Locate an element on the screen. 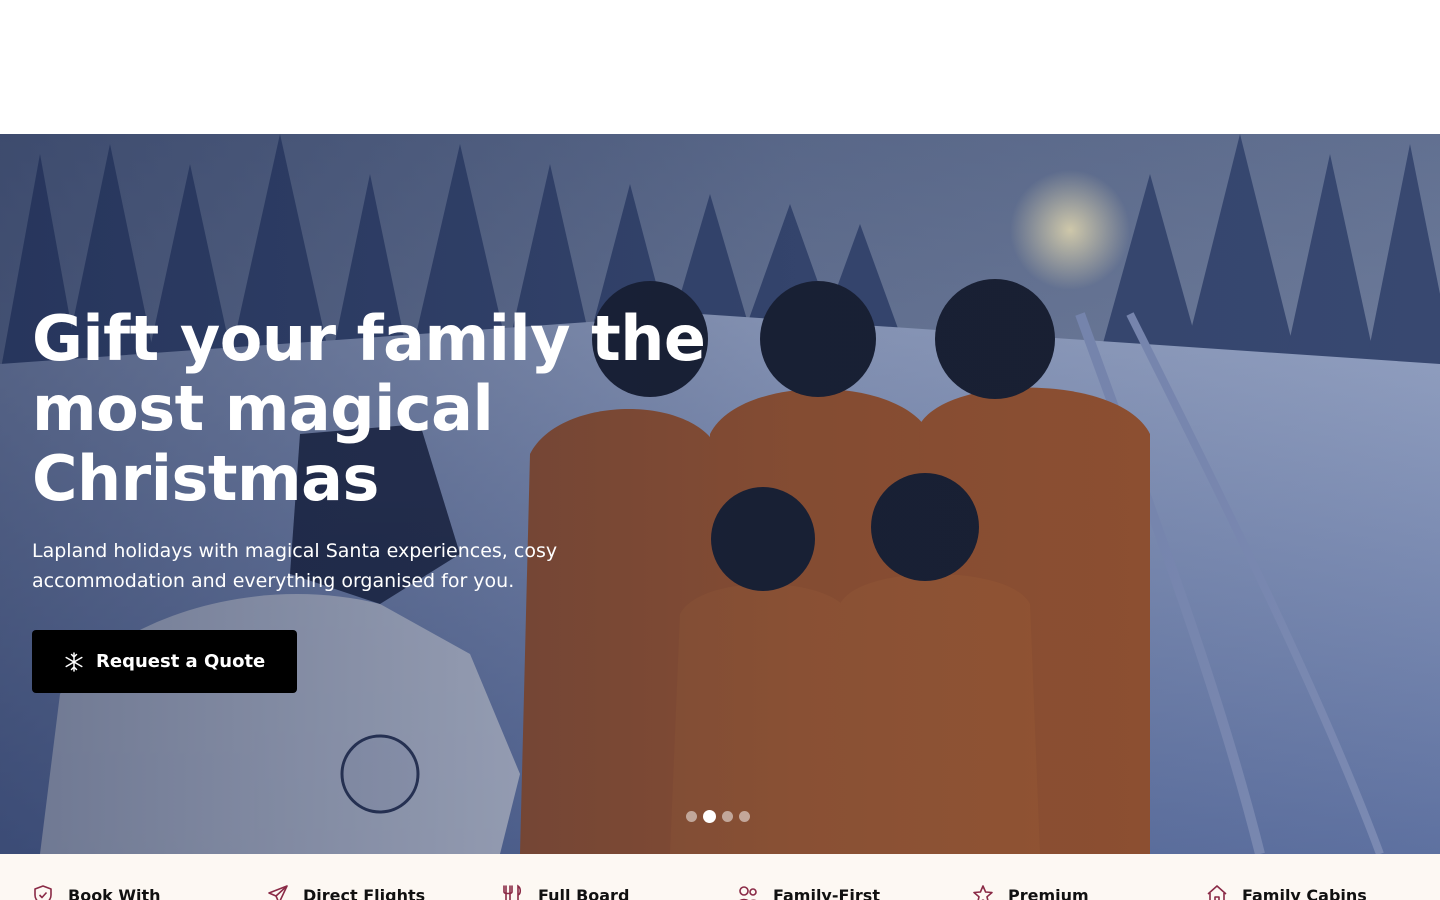  feature-label: Book With is located at coordinates (114, 892).